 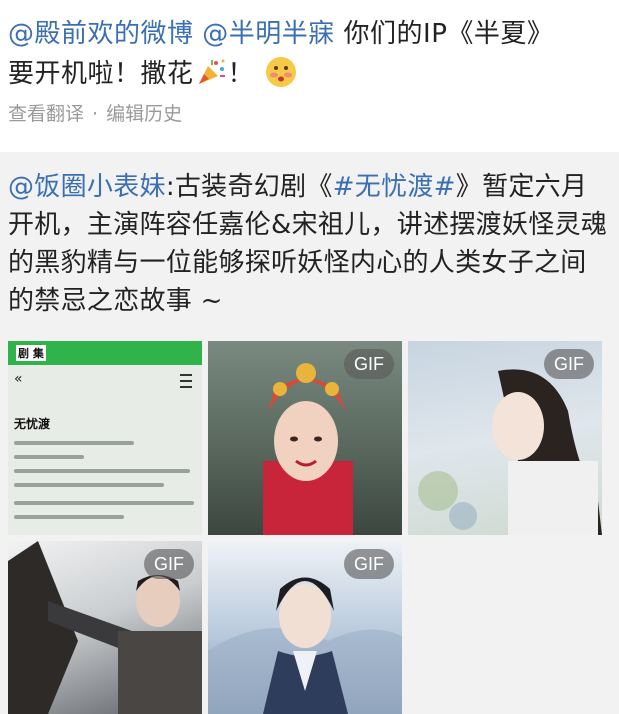 I want to click on image-thumbnail-screenshot: 剧 集 « 无忧渡, so click(x=105, y=438).